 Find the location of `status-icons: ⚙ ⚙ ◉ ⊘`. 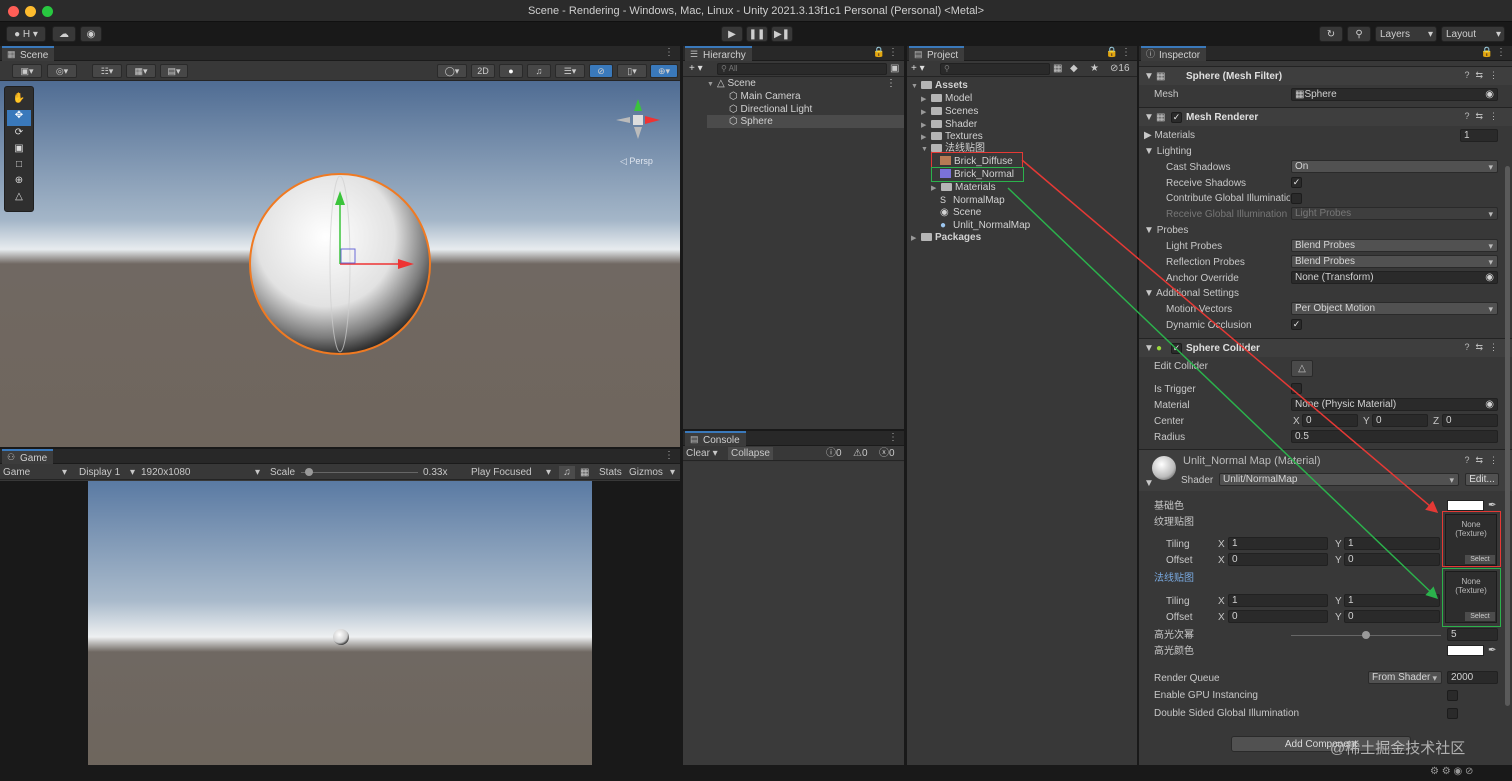

status-icons: ⚙ ⚙ ◉ ⊘ is located at coordinates (1451, 771).